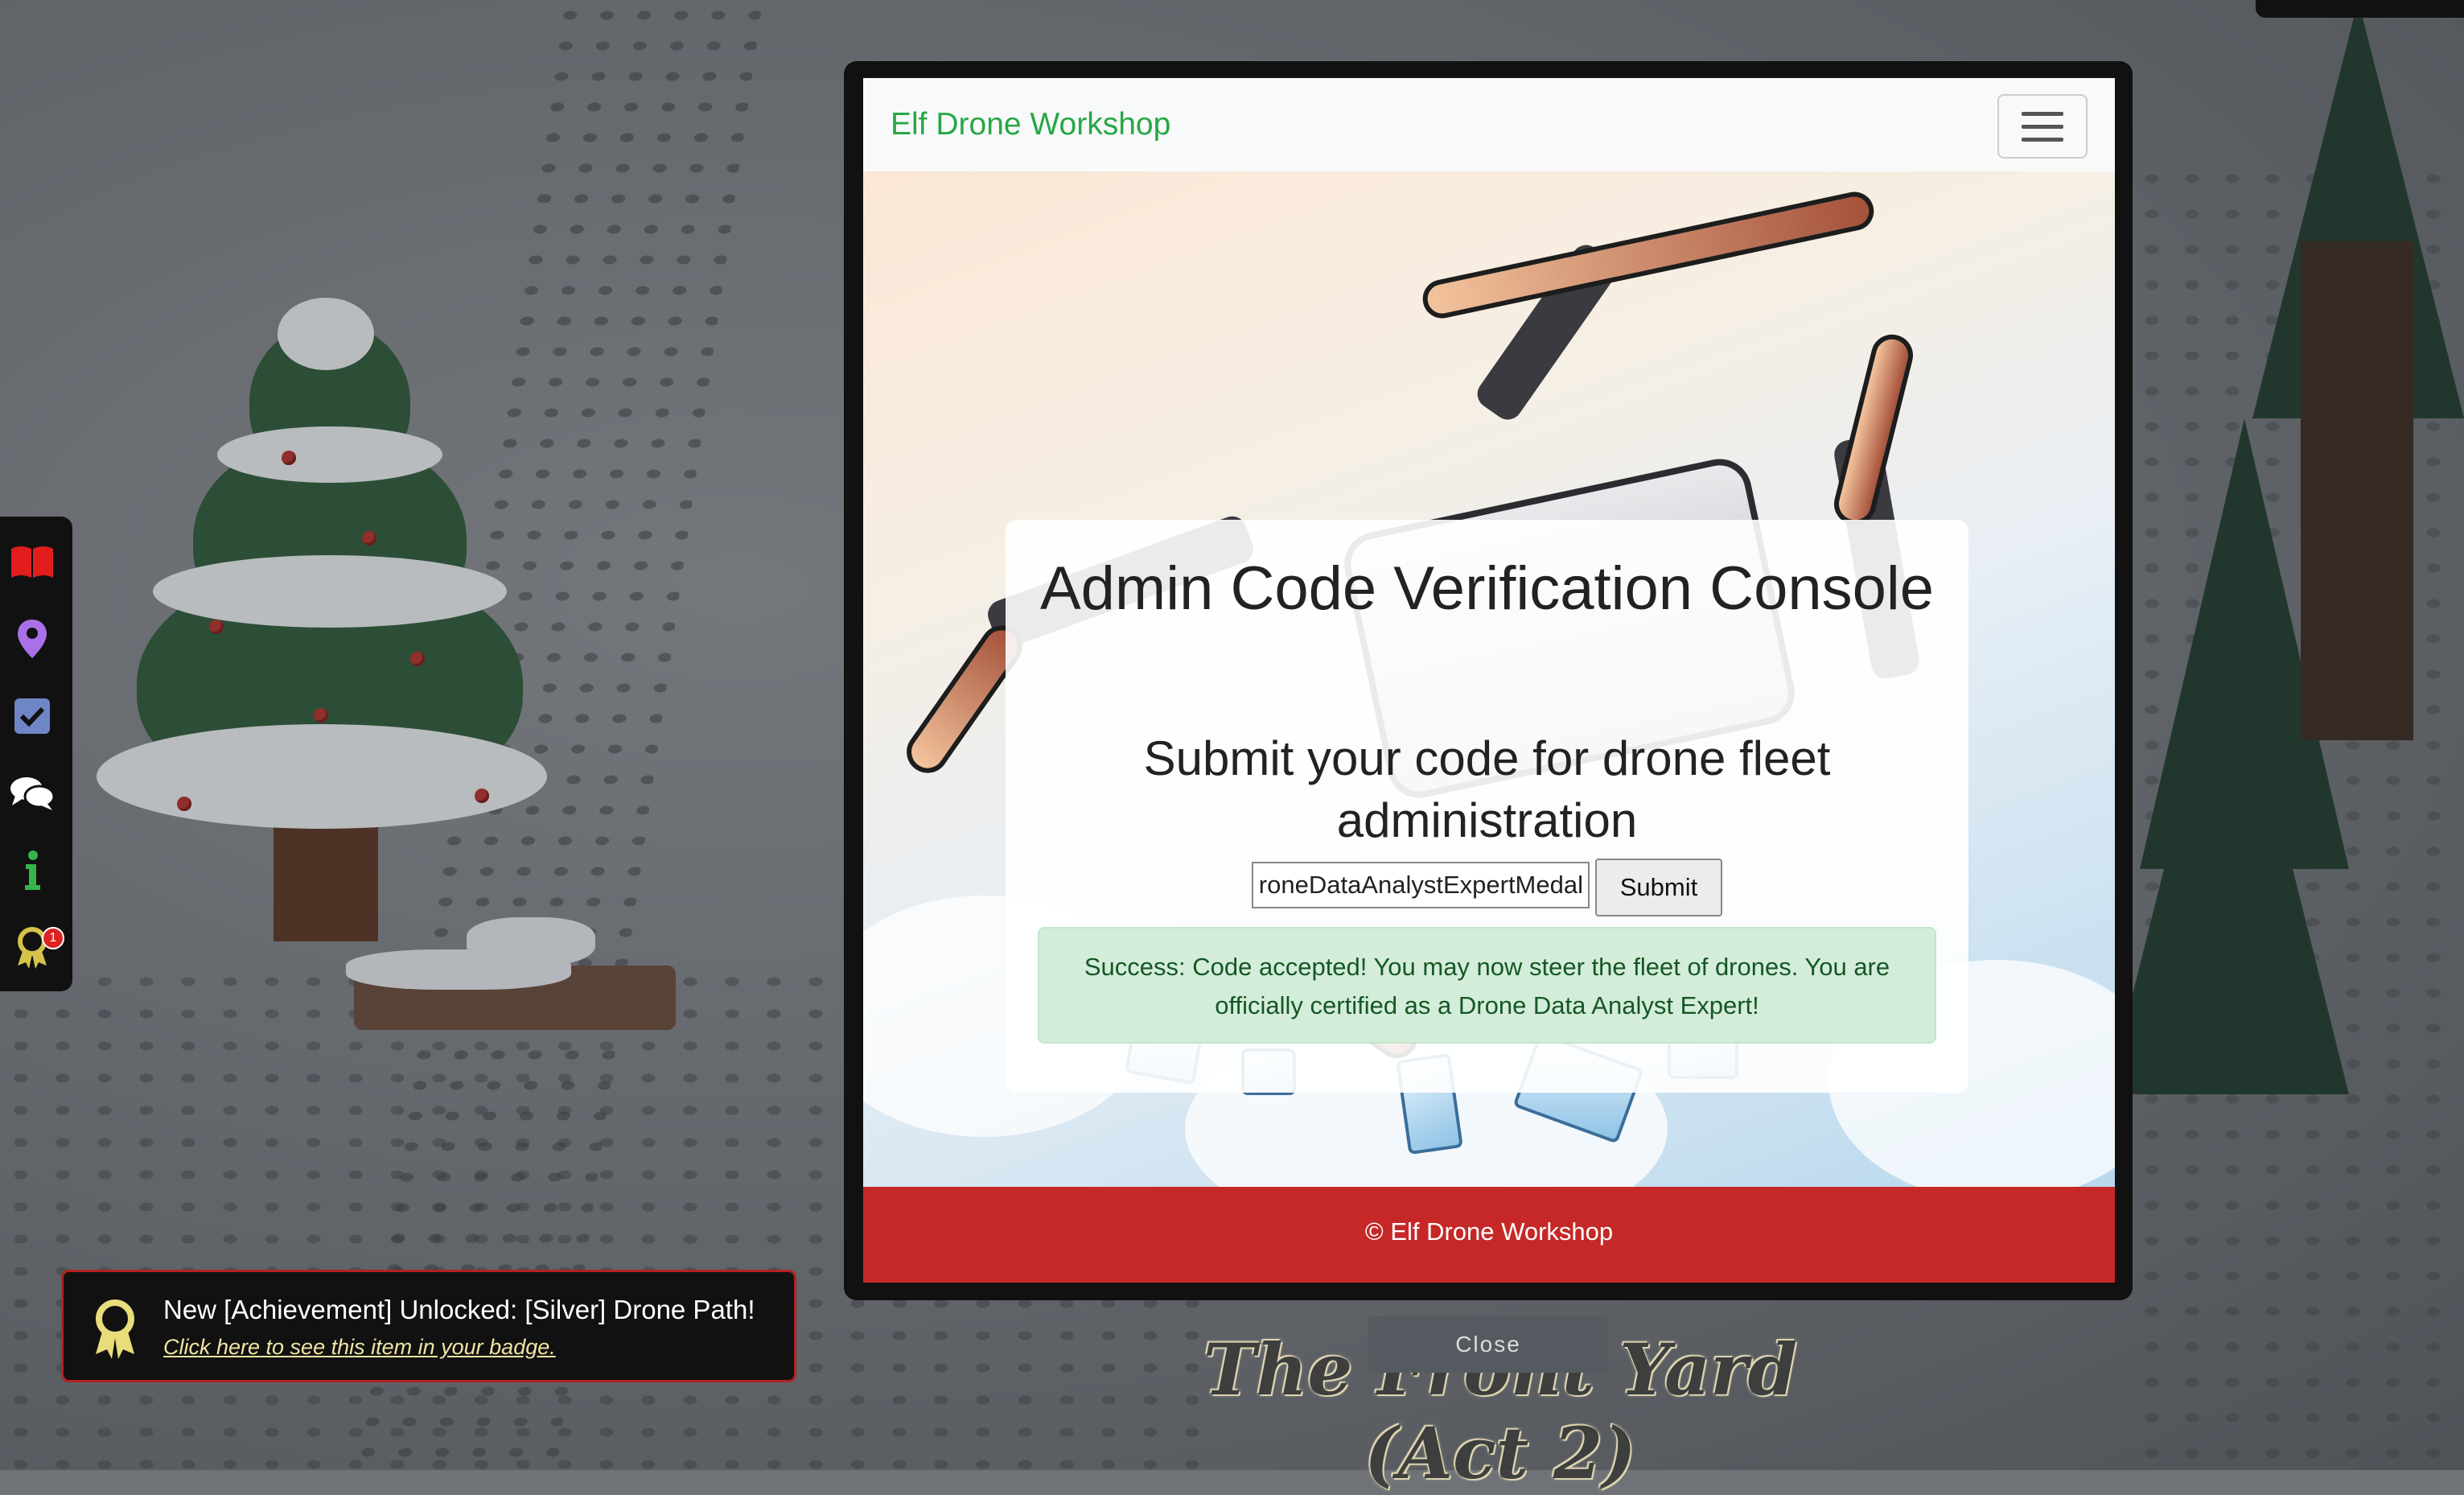  I want to click on sidebar-item-objectives, so click(32, 716).